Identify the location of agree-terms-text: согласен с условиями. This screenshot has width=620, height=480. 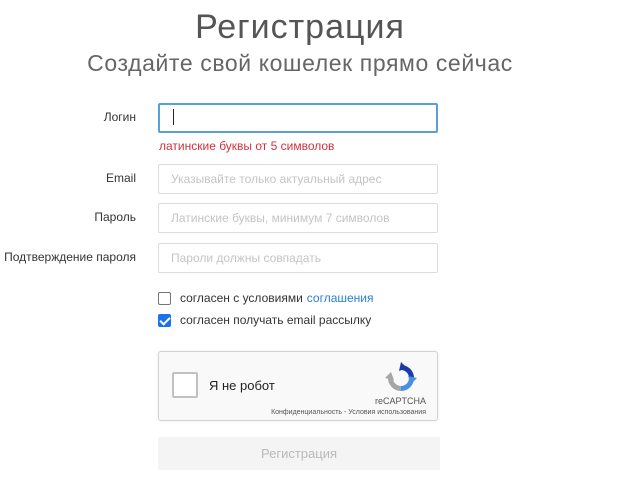
(241, 298).